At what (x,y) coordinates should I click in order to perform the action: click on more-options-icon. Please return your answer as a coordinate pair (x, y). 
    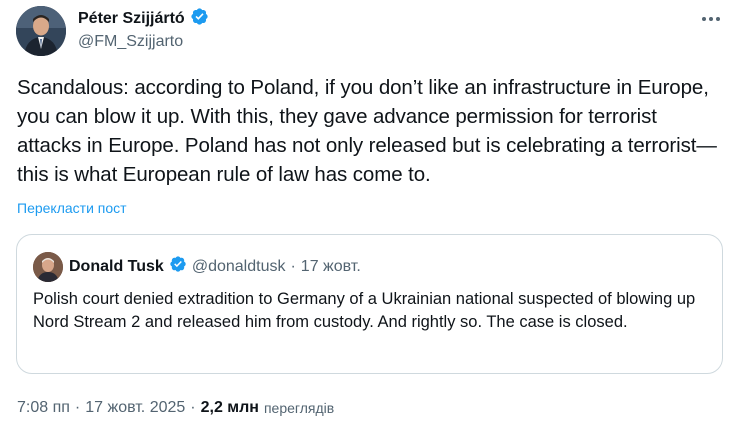
    Looking at the image, I should click on (711, 19).